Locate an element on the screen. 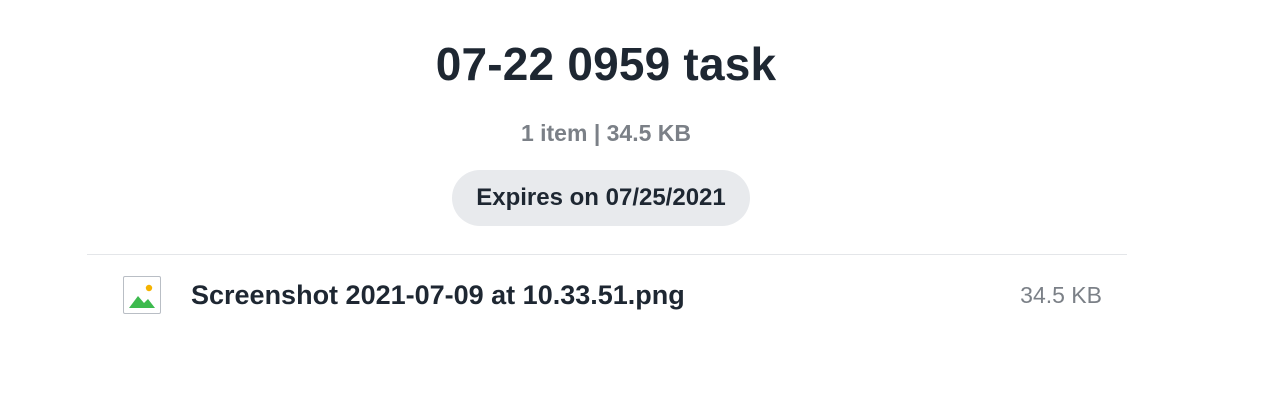  image-file-icon is located at coordinates (142, 295).